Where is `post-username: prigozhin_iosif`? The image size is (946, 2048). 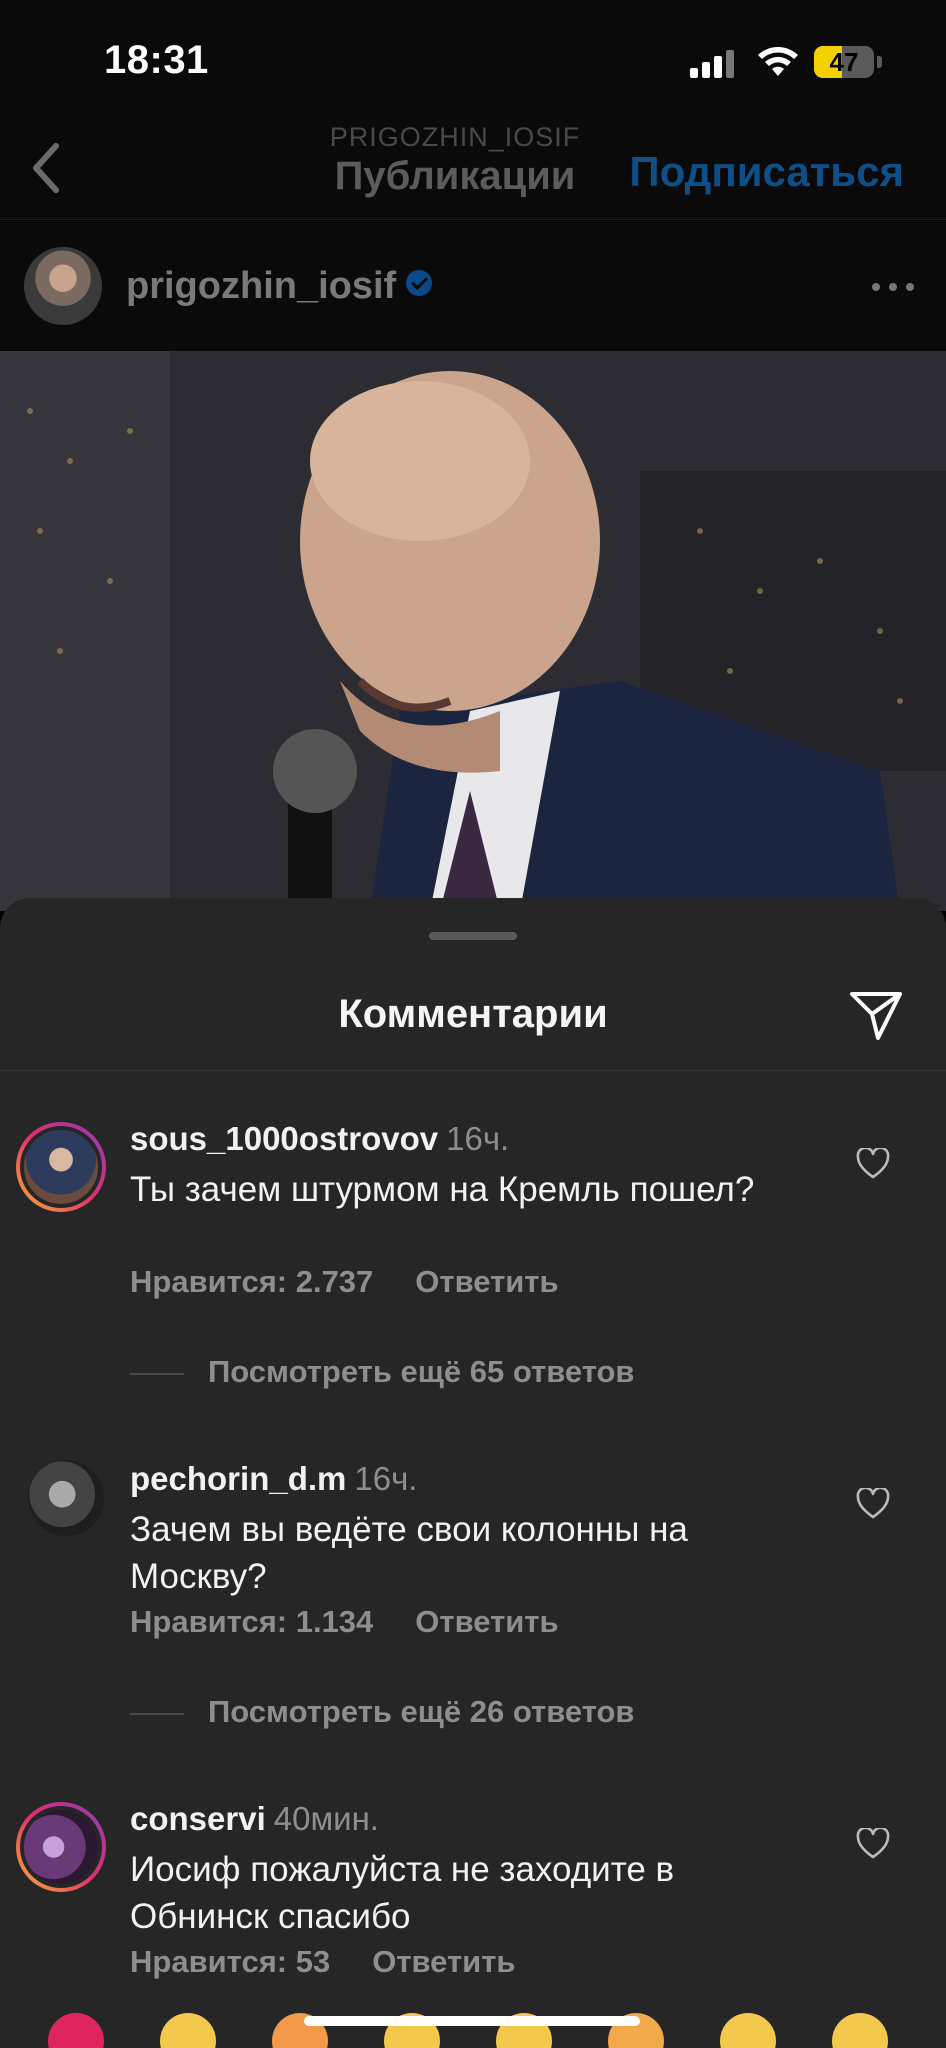 post-username: prigozhin_iosif is located at coordinates (279, 286).